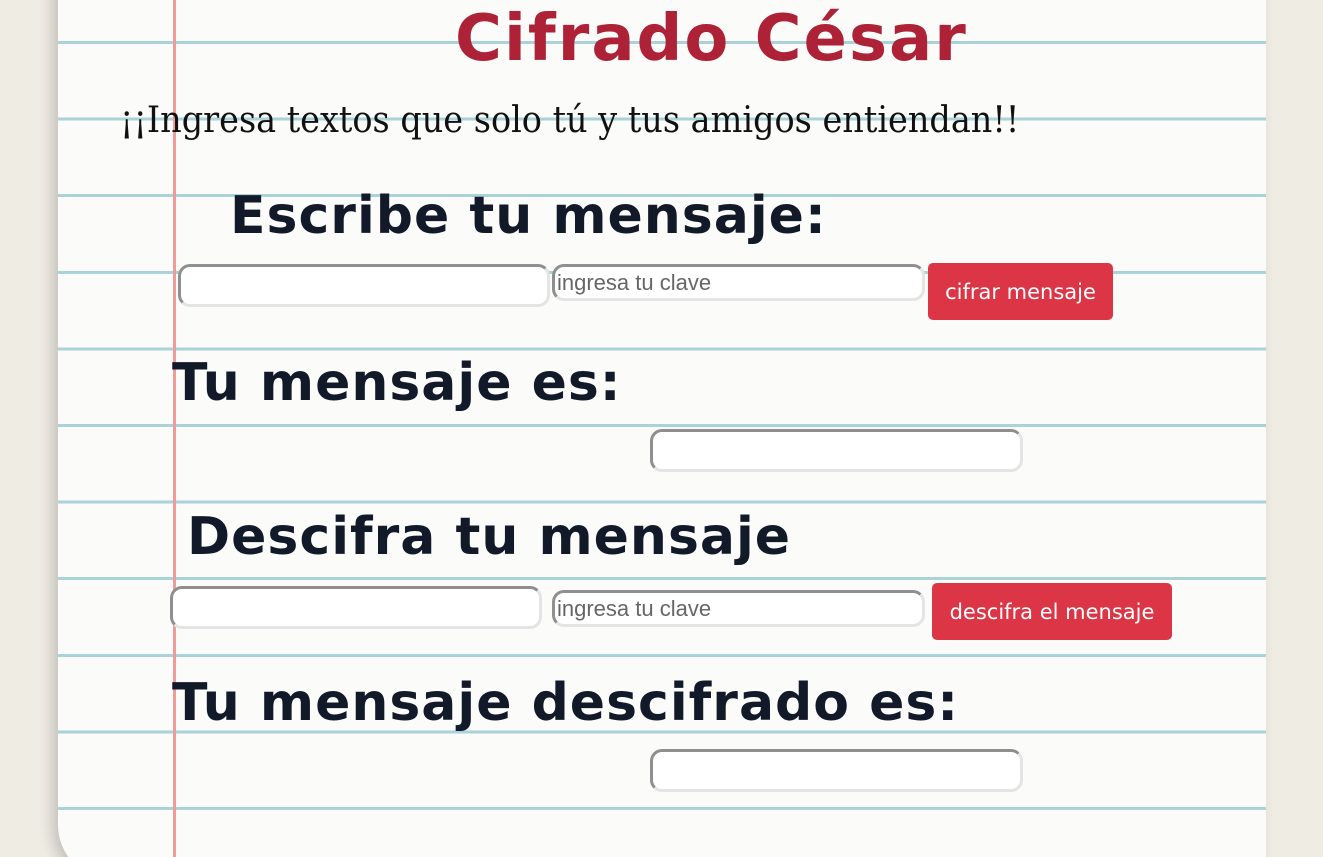 The height and width of the screenshot is (857, 1323). What do you see at coordinates (356, 607) in the screenshot?
I see `decrypt-message-input` at bounding box center [356, 607].